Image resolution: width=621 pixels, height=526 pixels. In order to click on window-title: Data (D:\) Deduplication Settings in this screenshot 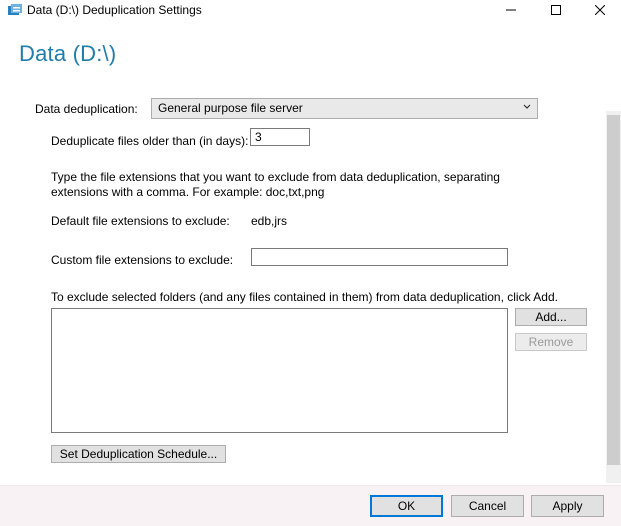, I will do `click(114, 10)`.